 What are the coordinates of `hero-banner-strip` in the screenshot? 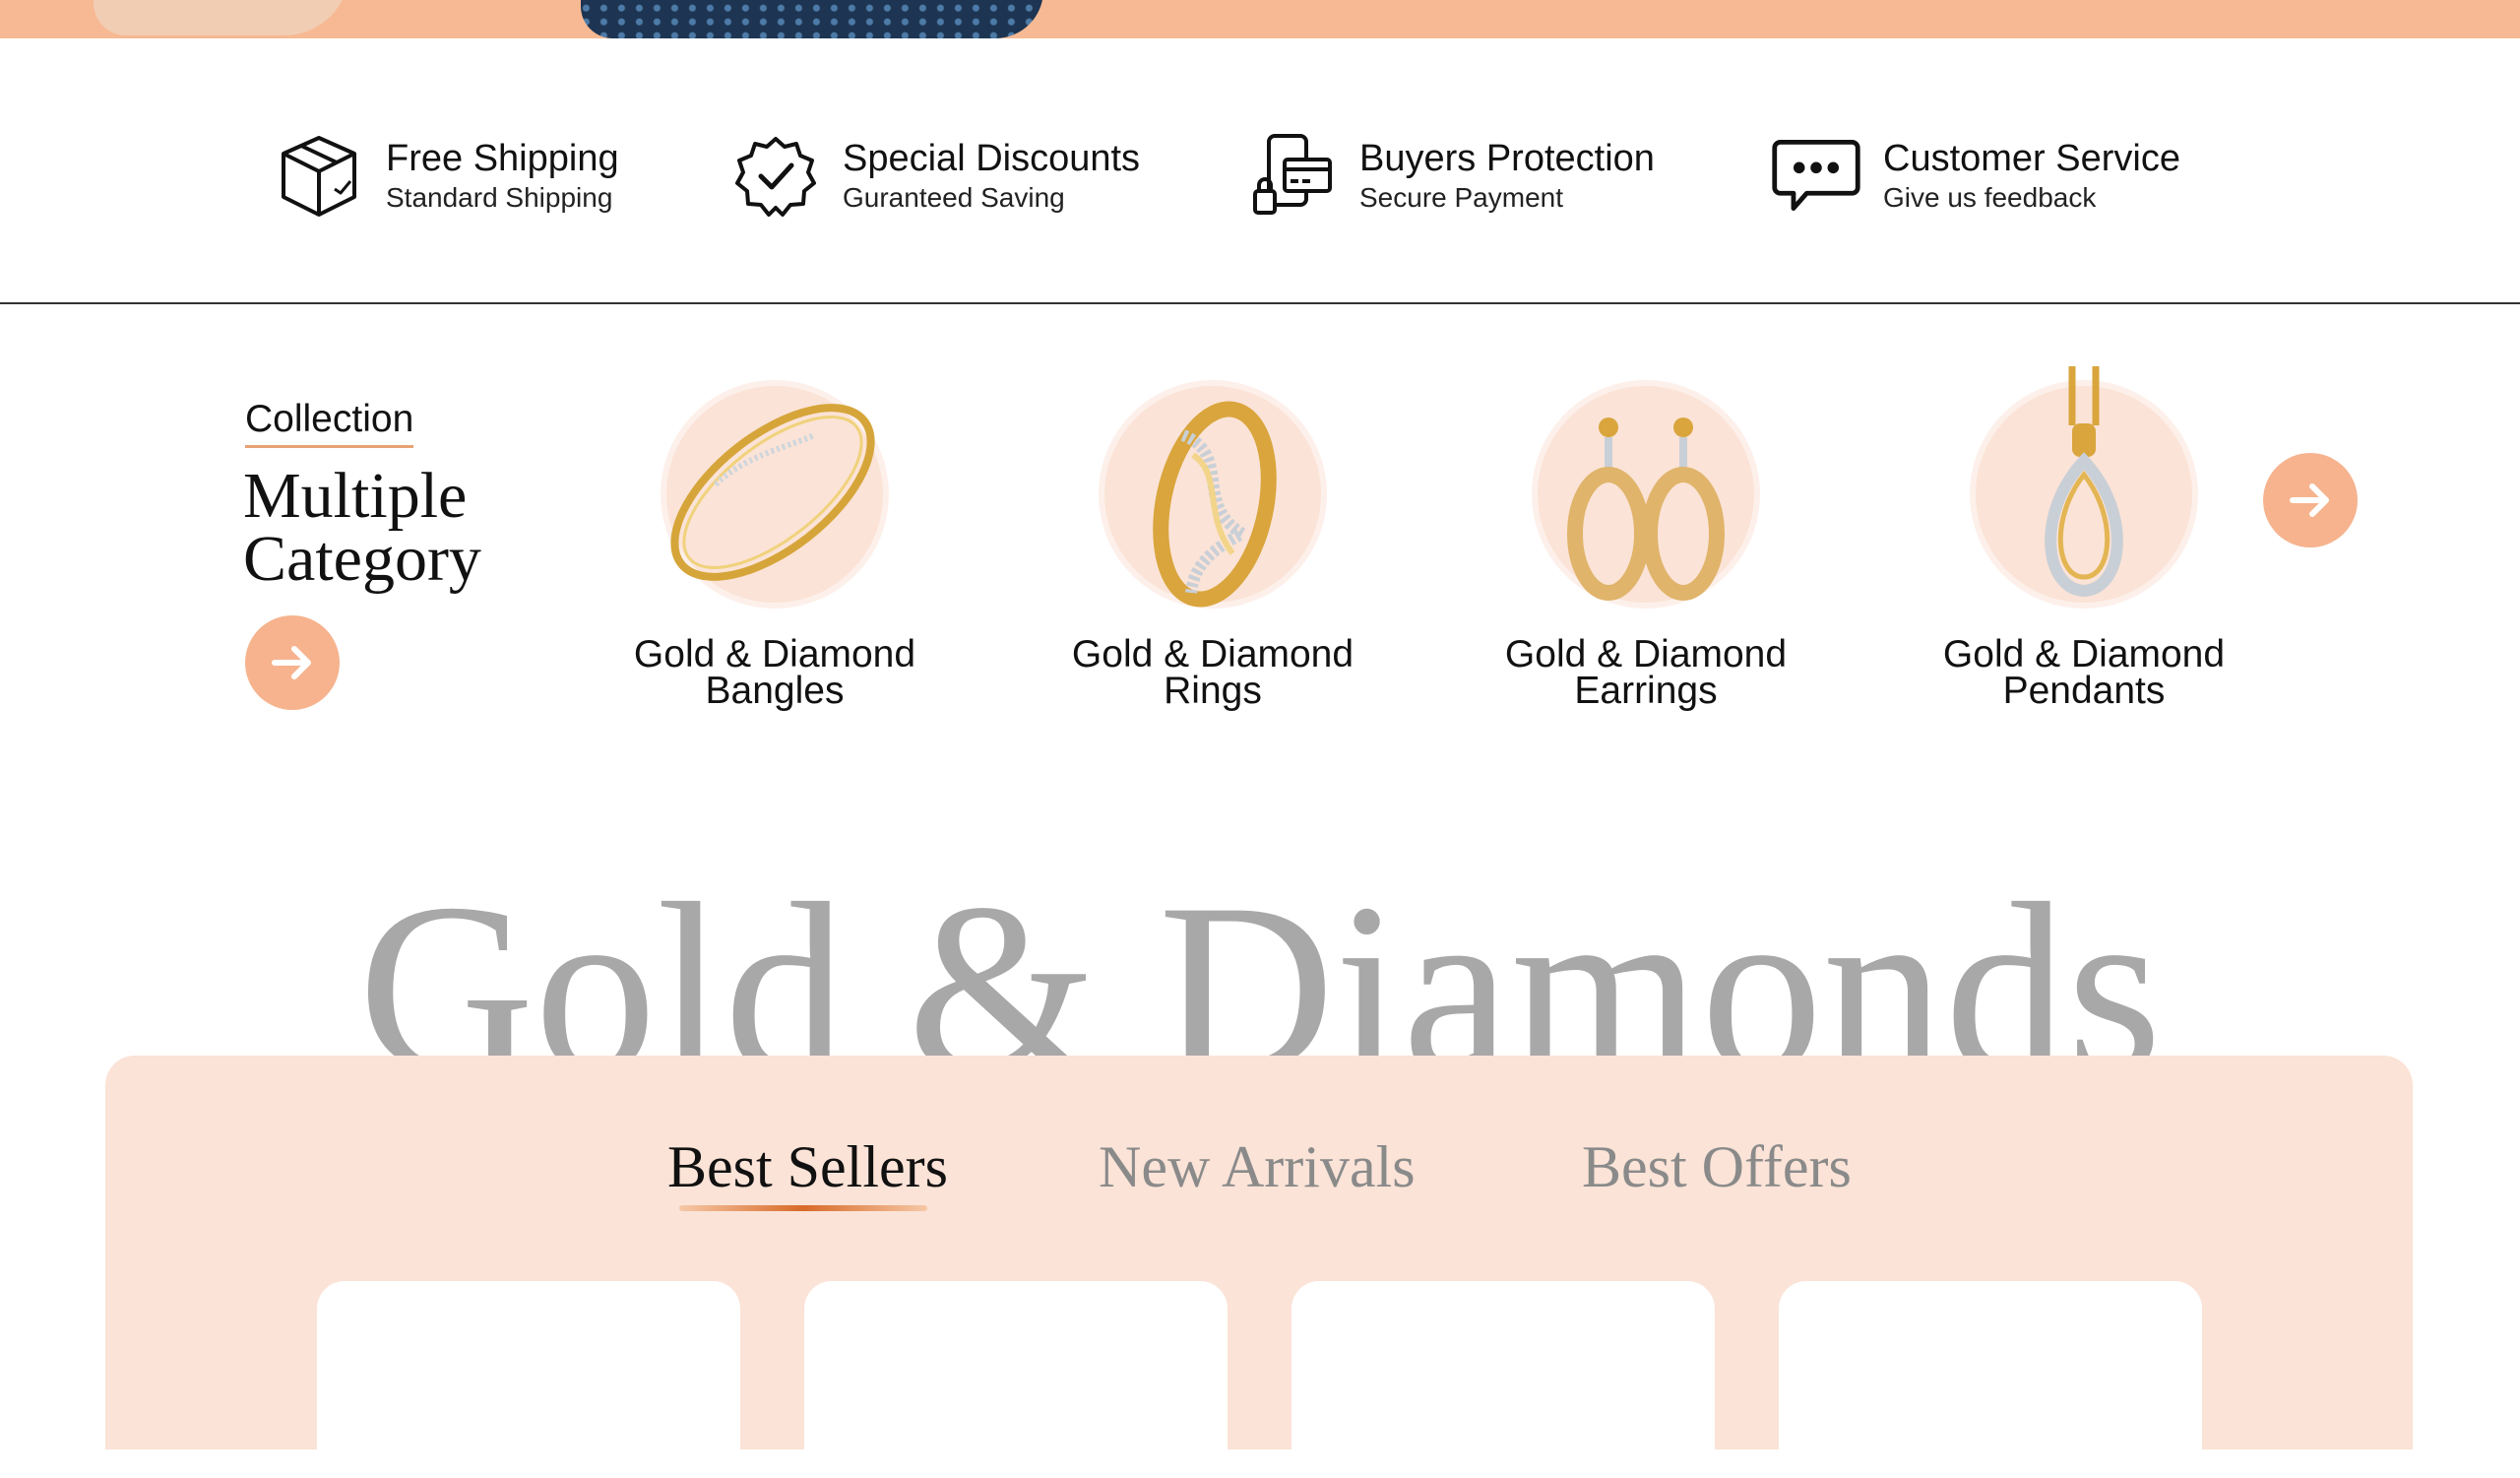 It's located at (1260, 19).